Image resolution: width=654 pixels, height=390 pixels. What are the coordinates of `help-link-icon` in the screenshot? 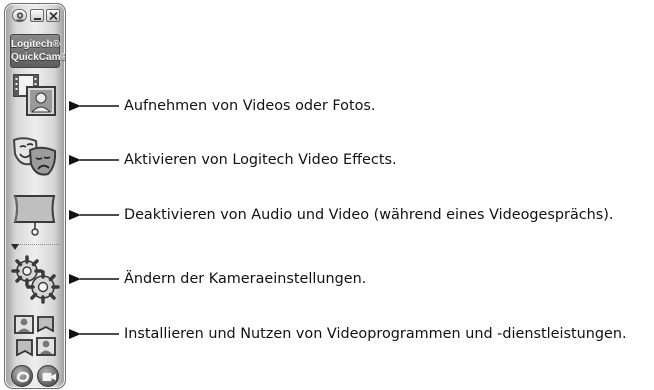 It's located at (22, 376).